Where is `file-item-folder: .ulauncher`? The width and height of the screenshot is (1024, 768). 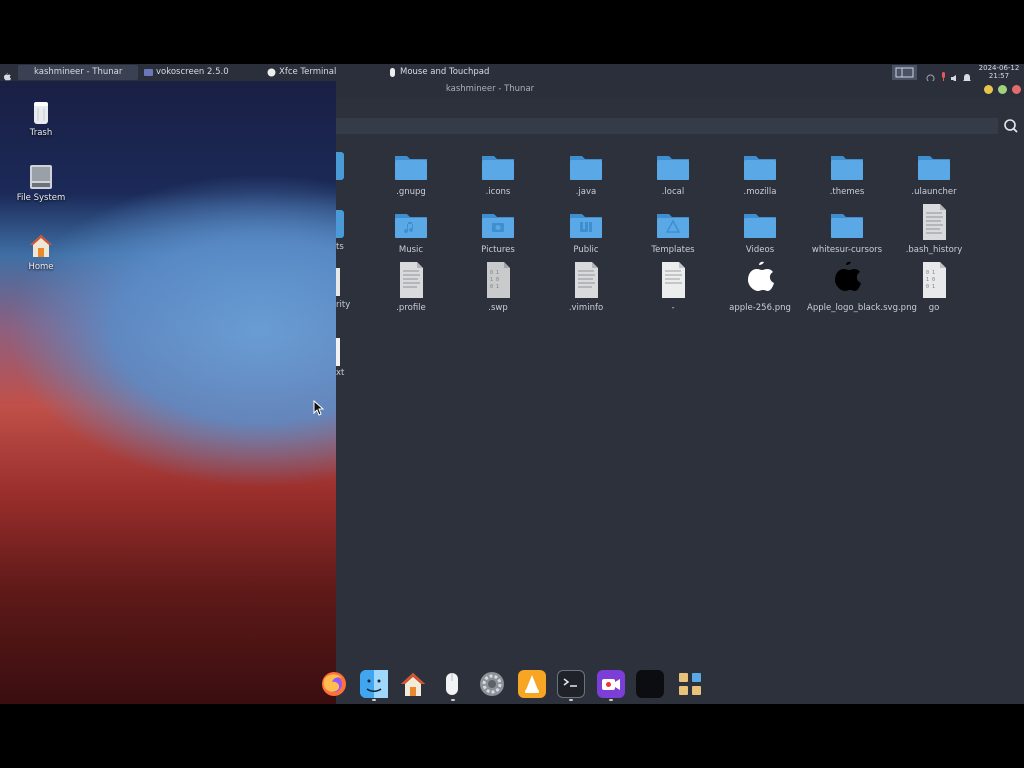
file-item-folder: .ulauncher is located at coordinates (934, 173).